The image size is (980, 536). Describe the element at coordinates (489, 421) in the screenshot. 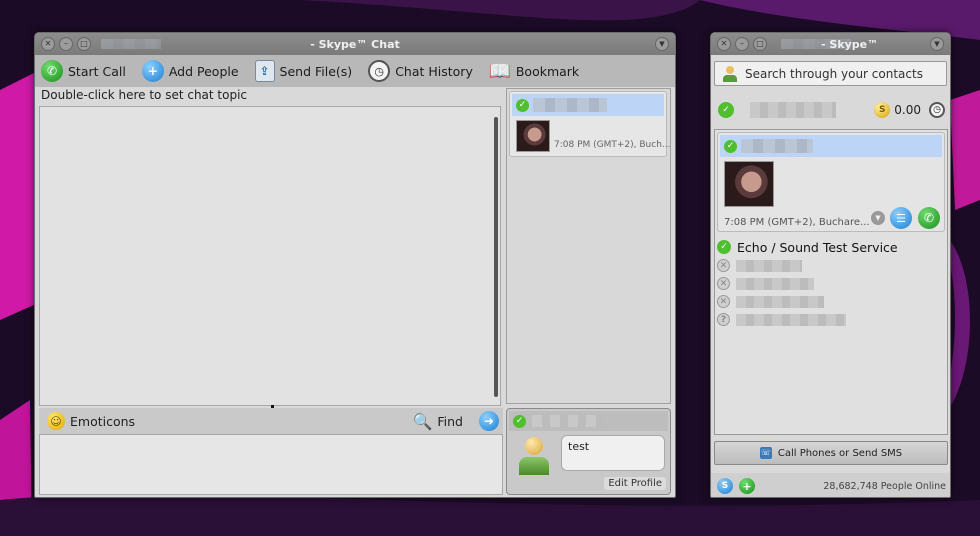

I see `send-arrow-icon: ➜` at that location.